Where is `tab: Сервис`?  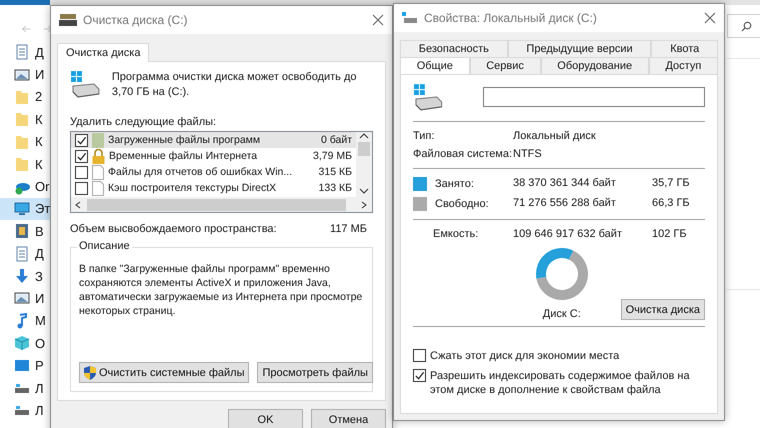 tab: Сервис is located at coordinates (505, 65).